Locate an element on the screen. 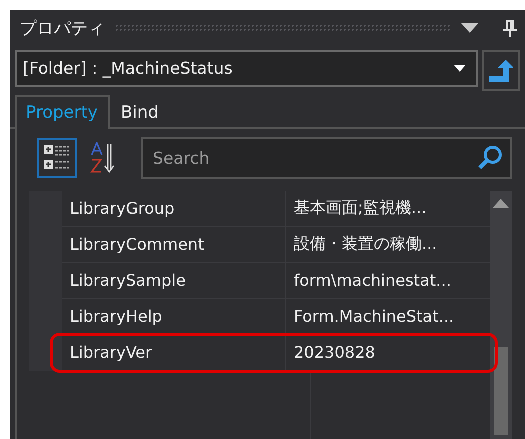 Image resolution: width=525 pixels, height=439 pixels. up-button is located at coordinates (501, 70).